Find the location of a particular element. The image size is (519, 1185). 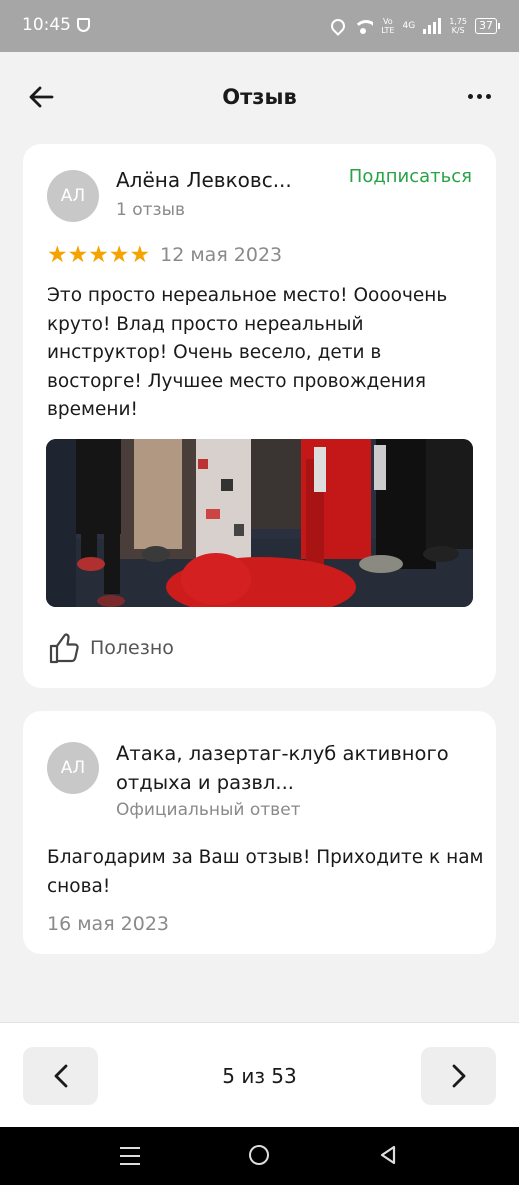

signal-icon is located at coordinates (432, 26).